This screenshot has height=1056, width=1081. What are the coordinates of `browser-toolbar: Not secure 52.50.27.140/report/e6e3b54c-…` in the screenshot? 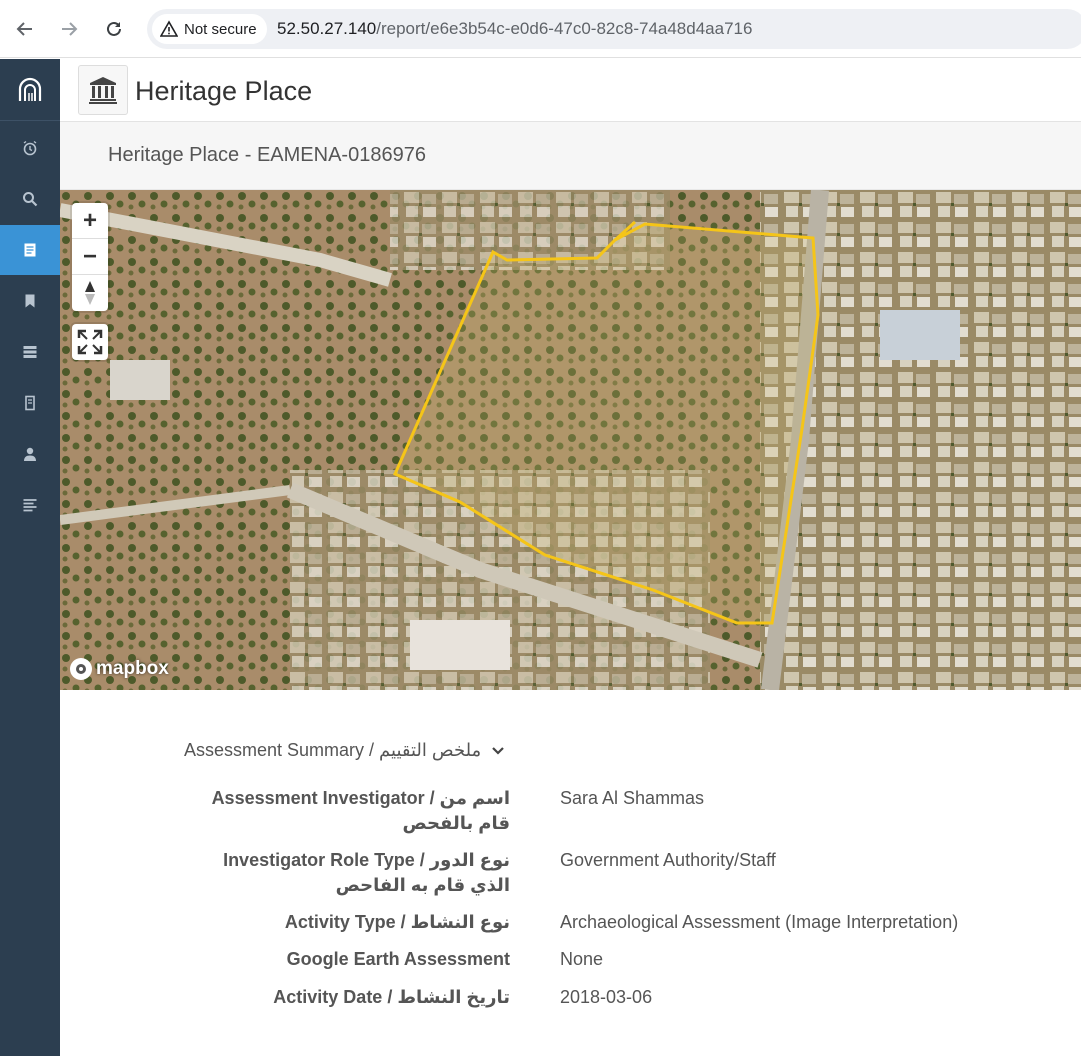 It's located at (540, 29).